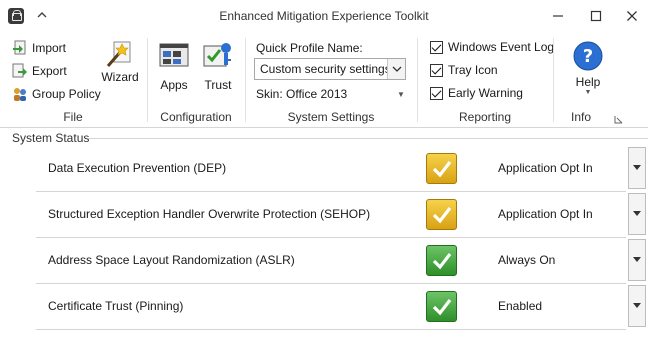  I want to click on close-button, so click(631, 16).